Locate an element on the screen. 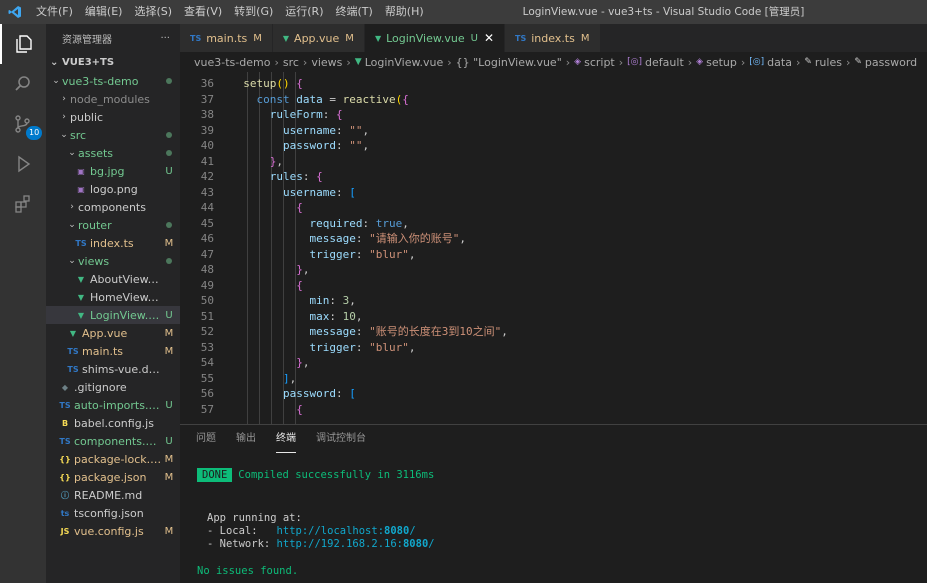 Image resolution: width=927 pixels, height=583 pixels. tree-item: ▼ App.vue M is located at coordinates (113, 333).